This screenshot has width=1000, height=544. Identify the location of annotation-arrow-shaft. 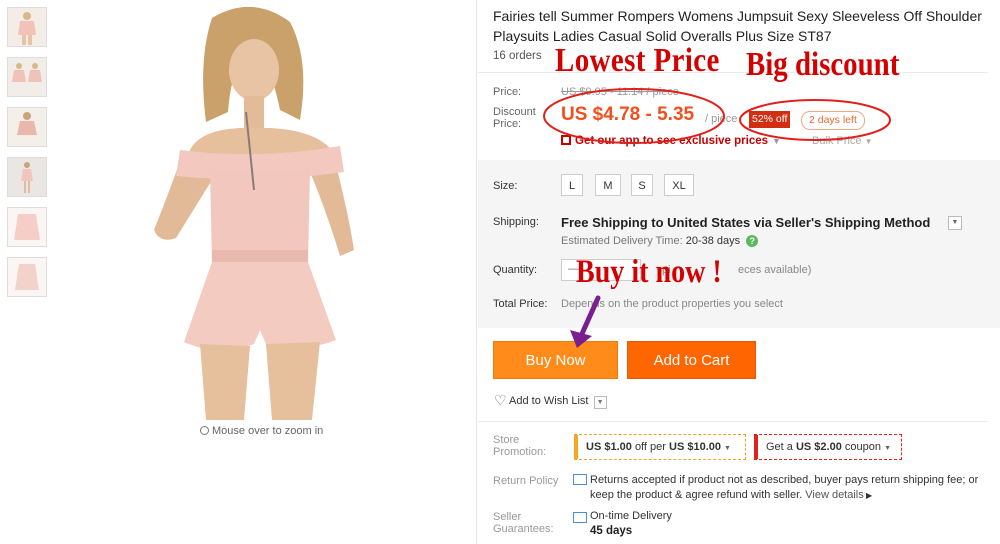
(589, 317).